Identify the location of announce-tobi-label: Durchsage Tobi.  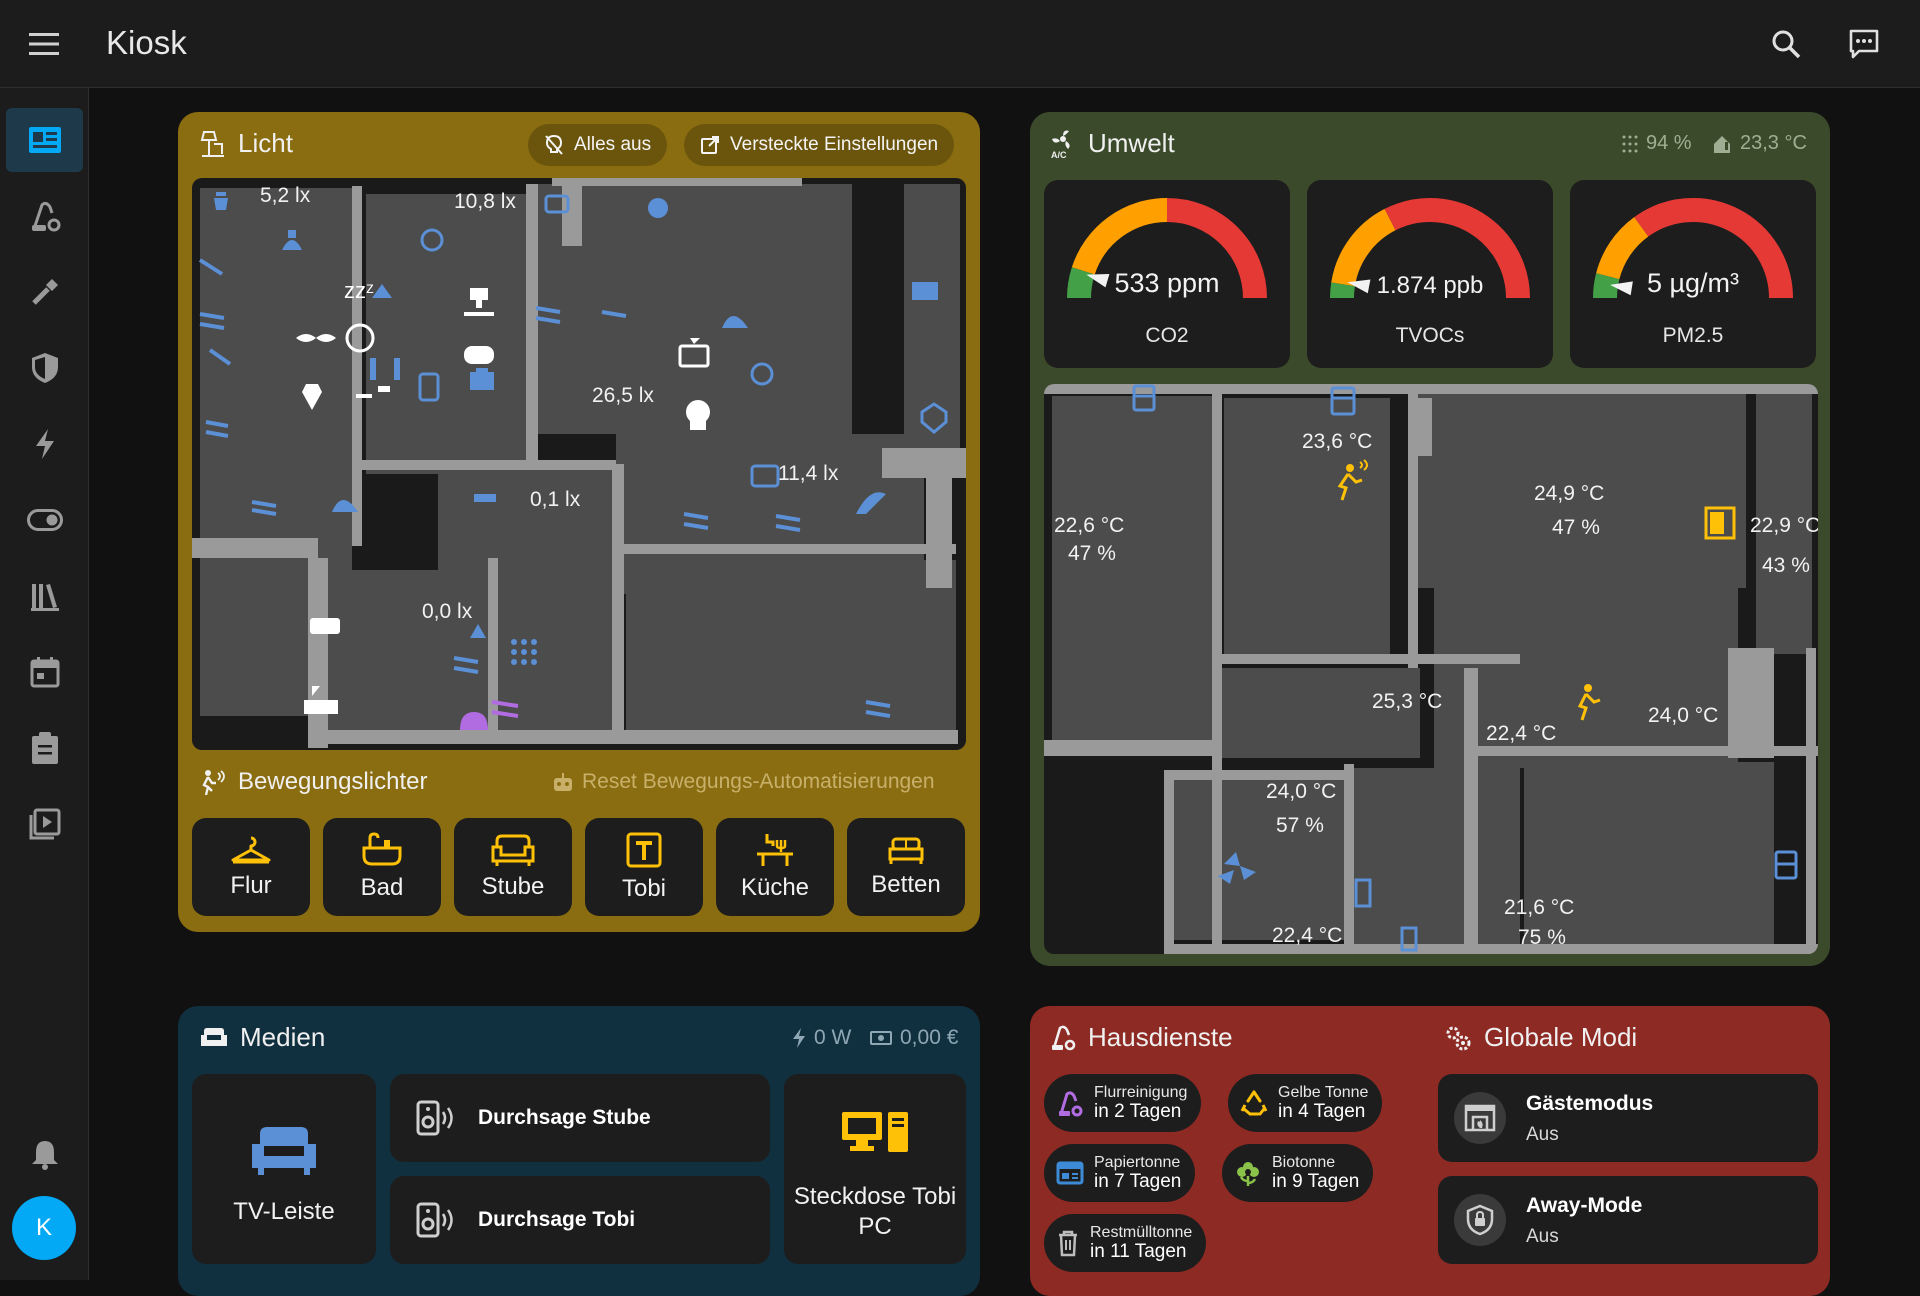
(557, 1219).